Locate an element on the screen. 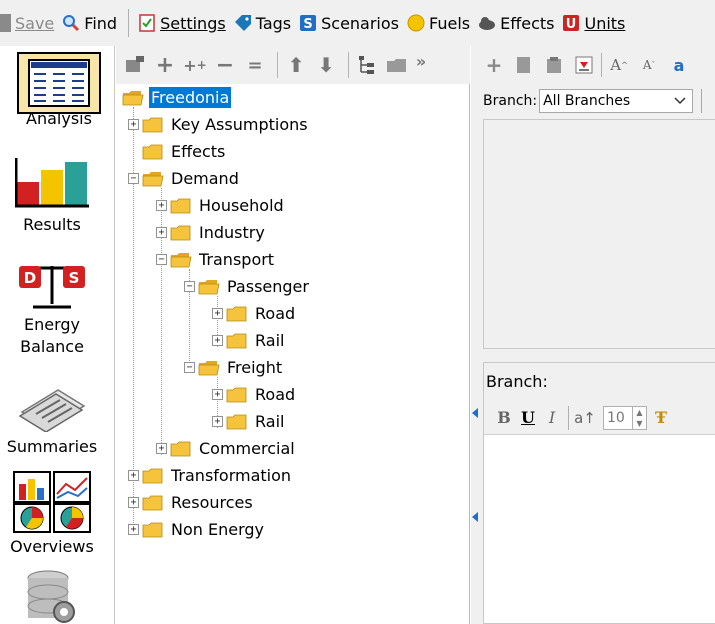 The image size is (715, 624). format-icon: a is located at coordinates (679, 65).